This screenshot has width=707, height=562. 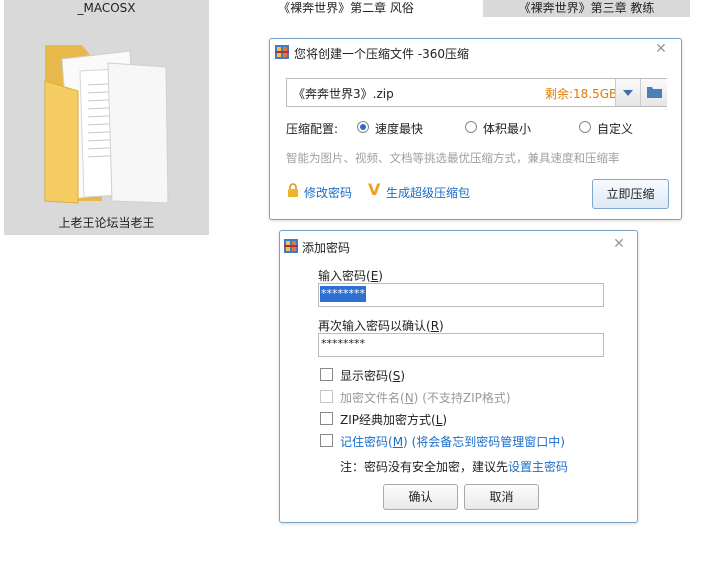 What do you see at coordinates (326, 418) in the screenshot?
I see `zip-classic-checkbox` at bounding box center [326, 418].